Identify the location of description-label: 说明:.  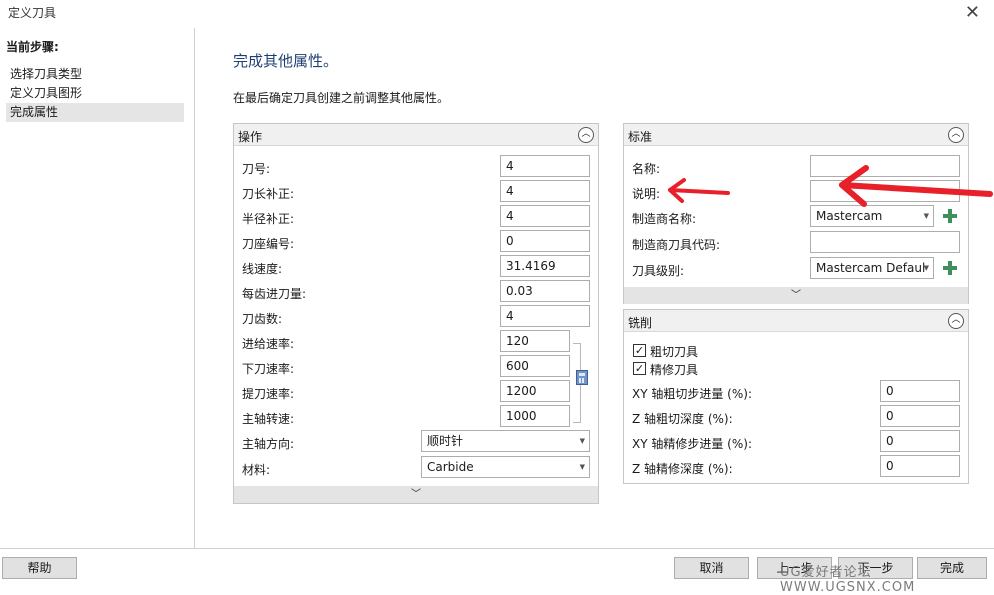
(646, 194).